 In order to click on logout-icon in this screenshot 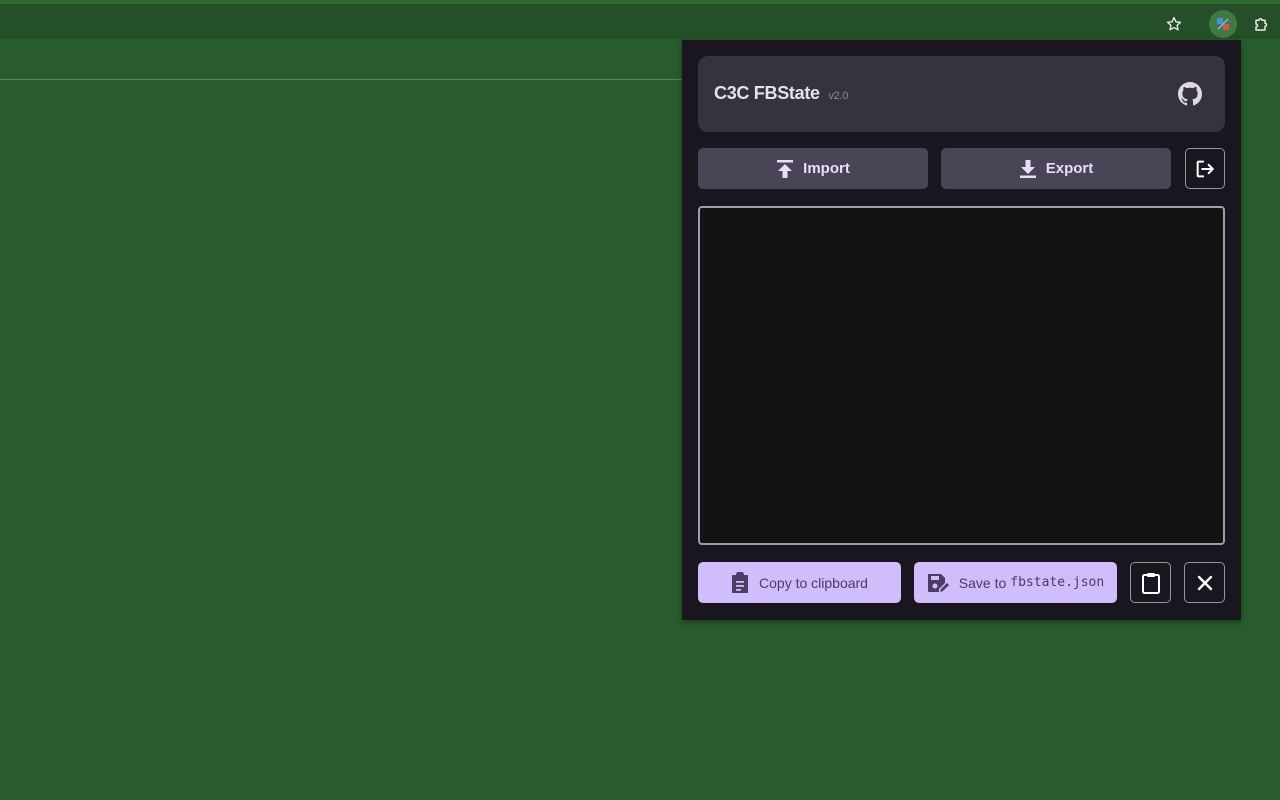, I will do `click(1205, 168)`.